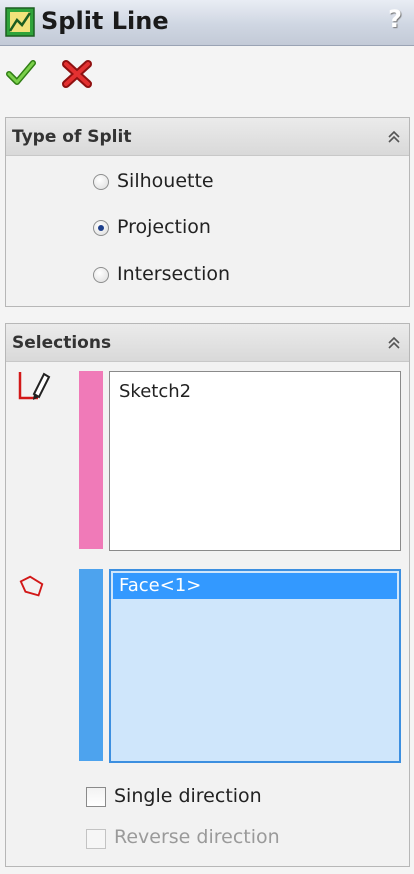 Image resolution: width=414 pixels, height=874 pixels. Describe the element at coordinates (164, 227) in the screenshot. I see `radio-label: Projection` at that location.